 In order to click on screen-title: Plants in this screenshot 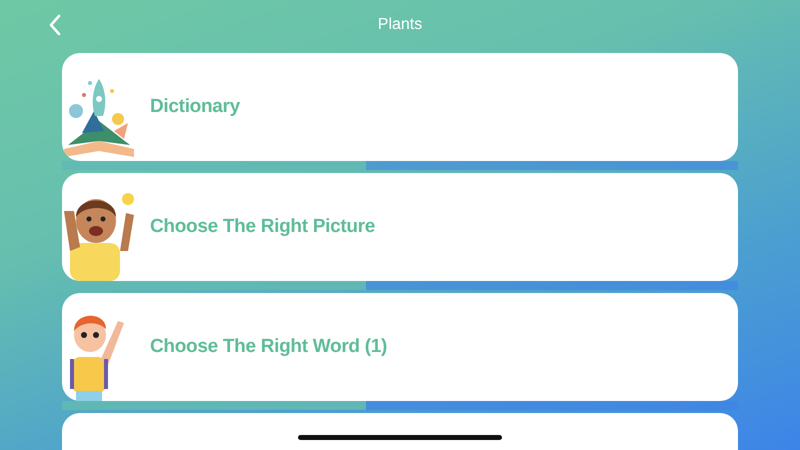, I will do `click(400, 25)`.